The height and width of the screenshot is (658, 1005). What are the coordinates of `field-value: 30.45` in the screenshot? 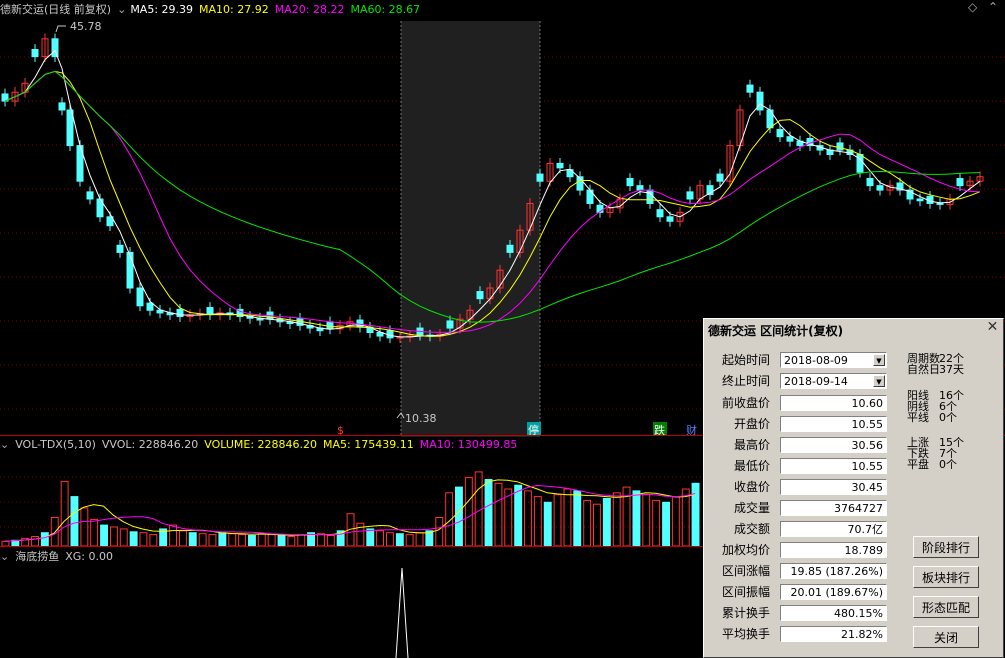 It's located at (833, 487).